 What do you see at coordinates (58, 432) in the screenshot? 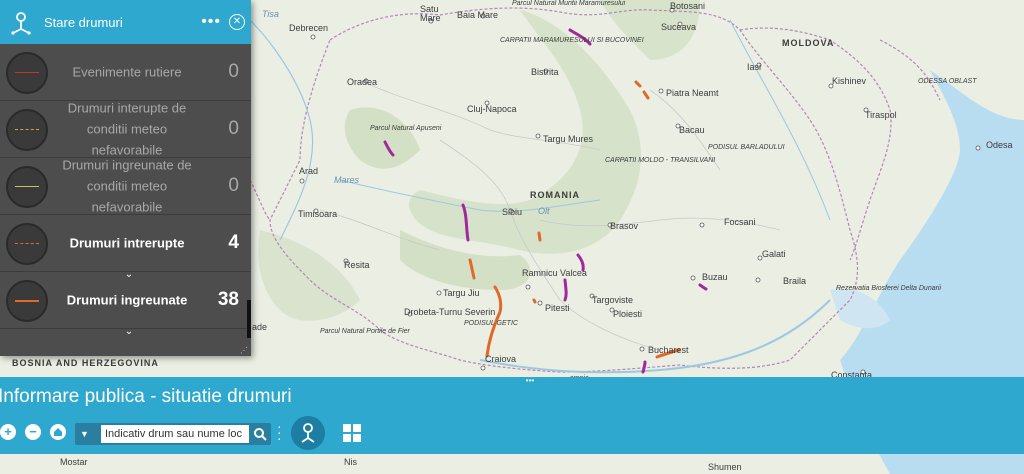
I see `home-icon` at bounding box center [58, 432].